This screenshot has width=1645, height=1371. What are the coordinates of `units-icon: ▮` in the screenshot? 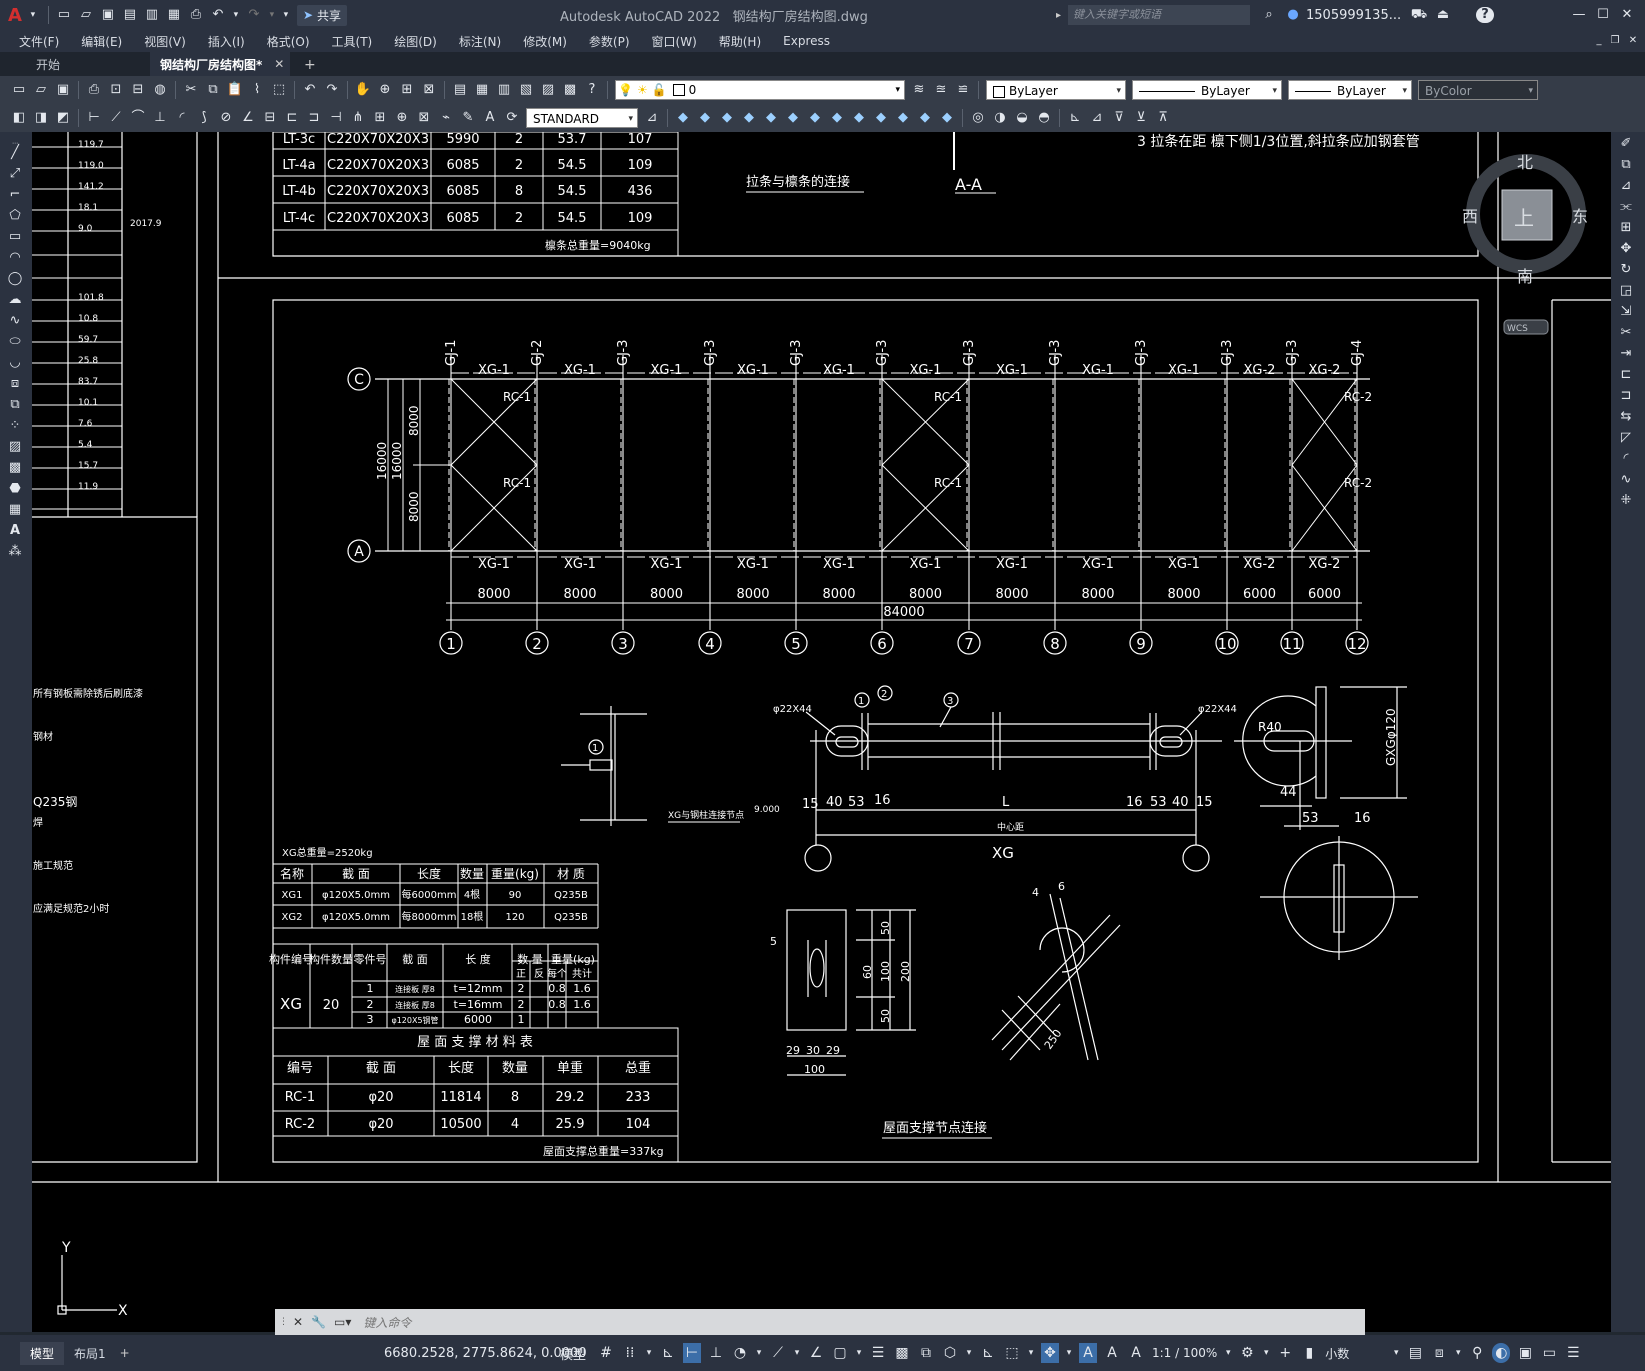 It's located at (1309, 1353).